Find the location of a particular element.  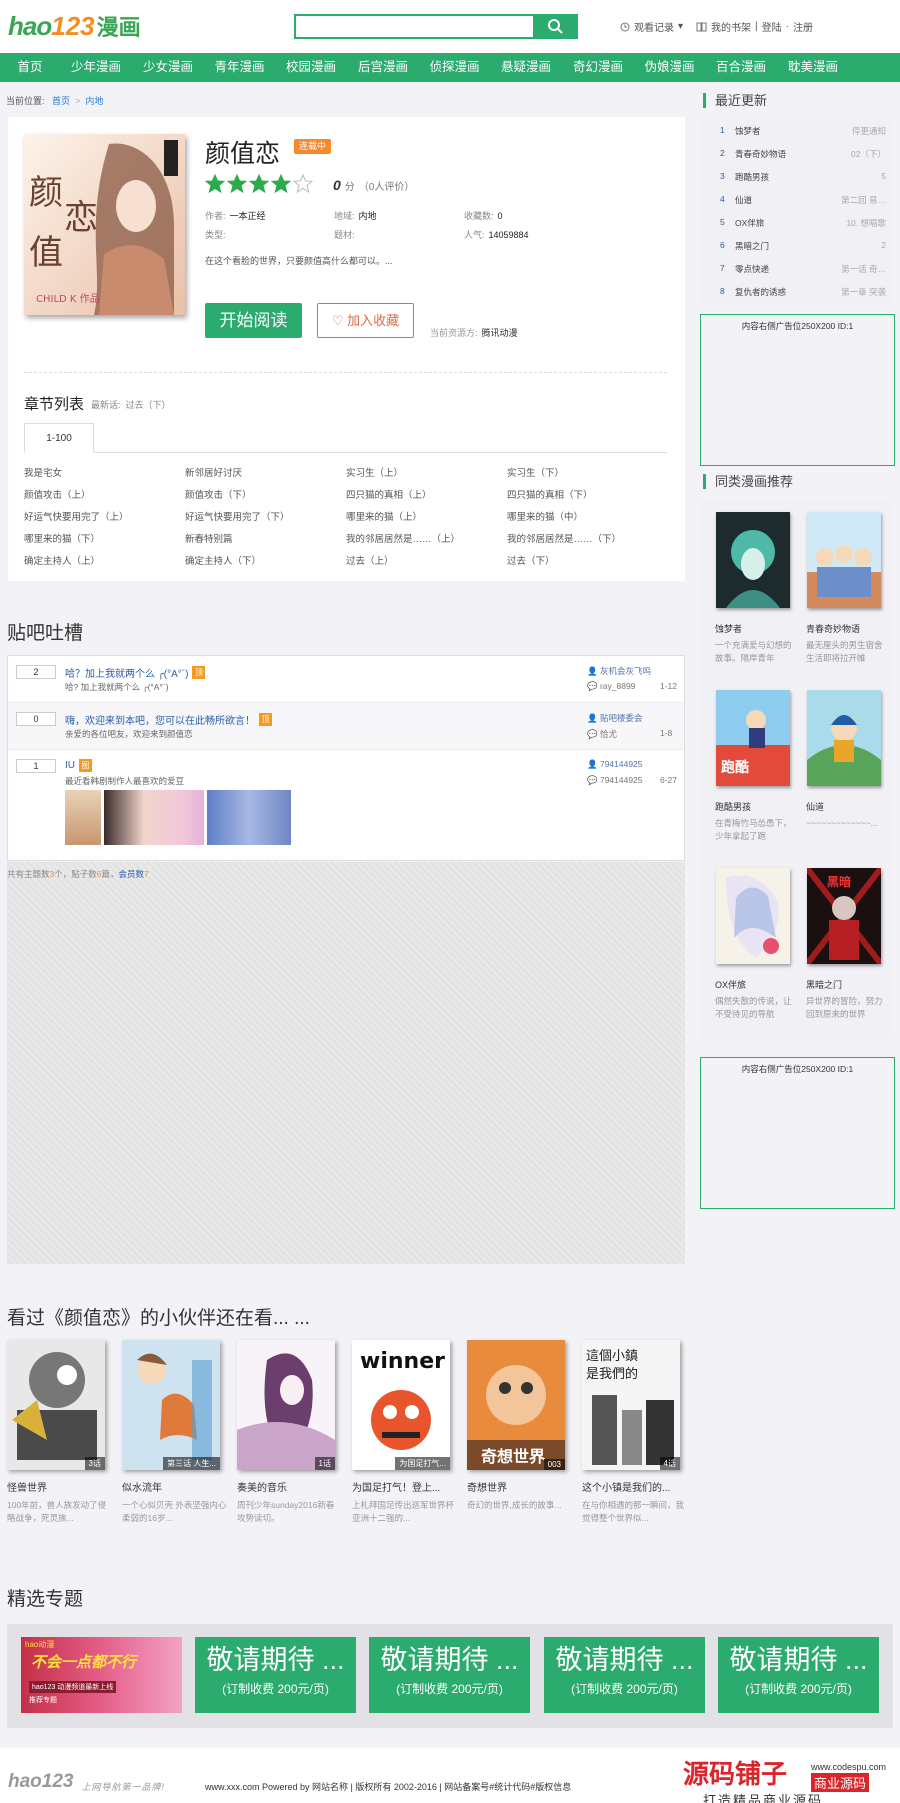

similar-cover is located at coordinates (844, 738).